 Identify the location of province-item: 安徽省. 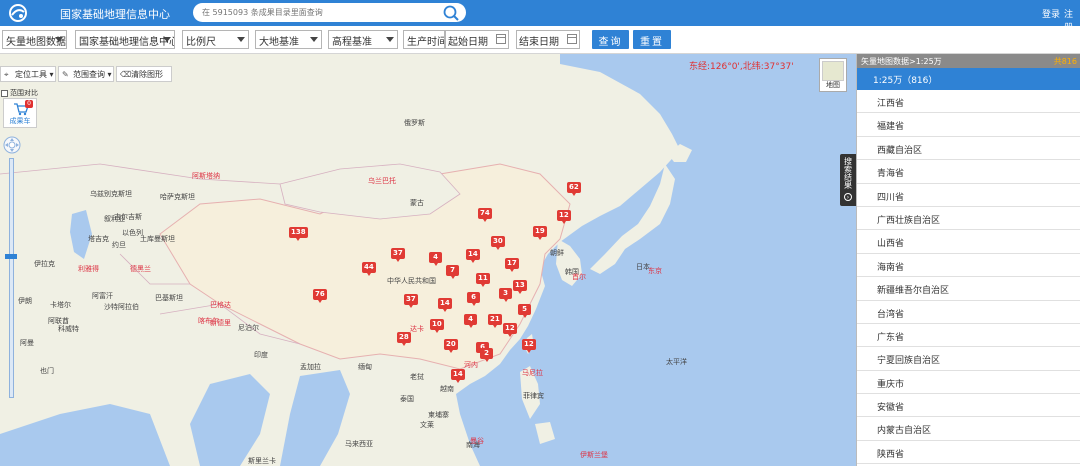
(968, 406).